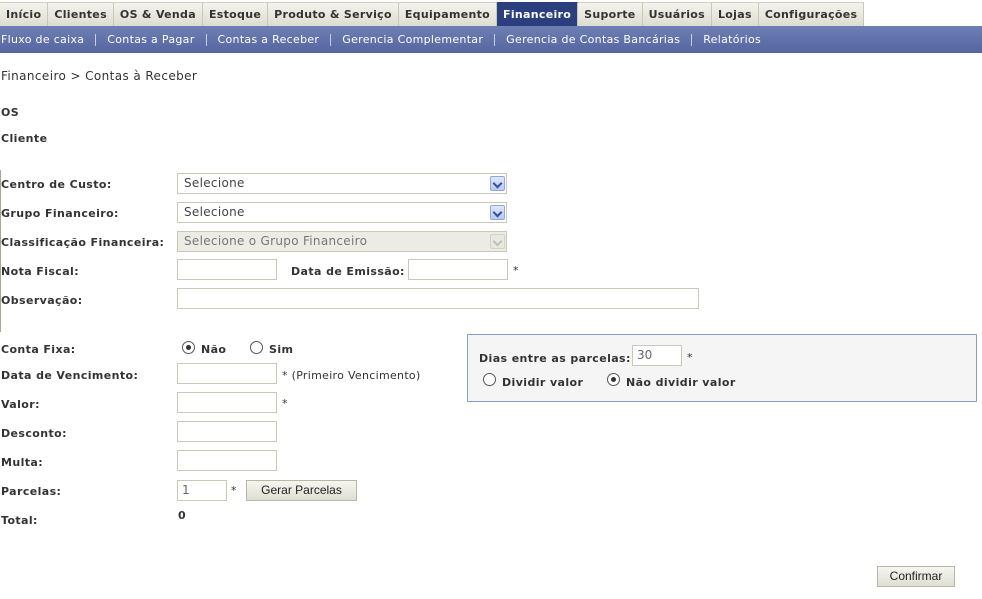 This screenshot has width=982, height=599. What do you see at coordinates (182, 515) in the screenshot?
I see `total-value: 0` at bounding box center [182, 515].